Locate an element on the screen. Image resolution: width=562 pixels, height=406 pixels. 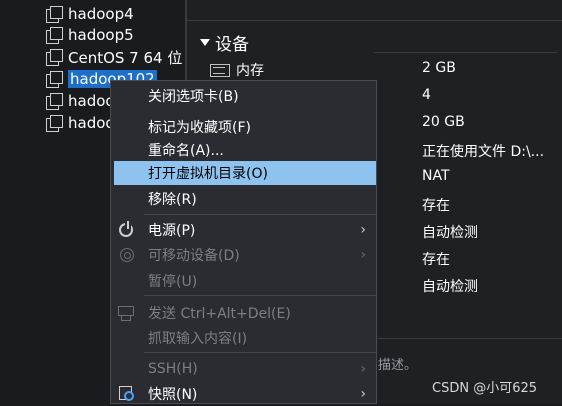
menu-item-label: 暂停(U) is located at coordinates (173, 282).